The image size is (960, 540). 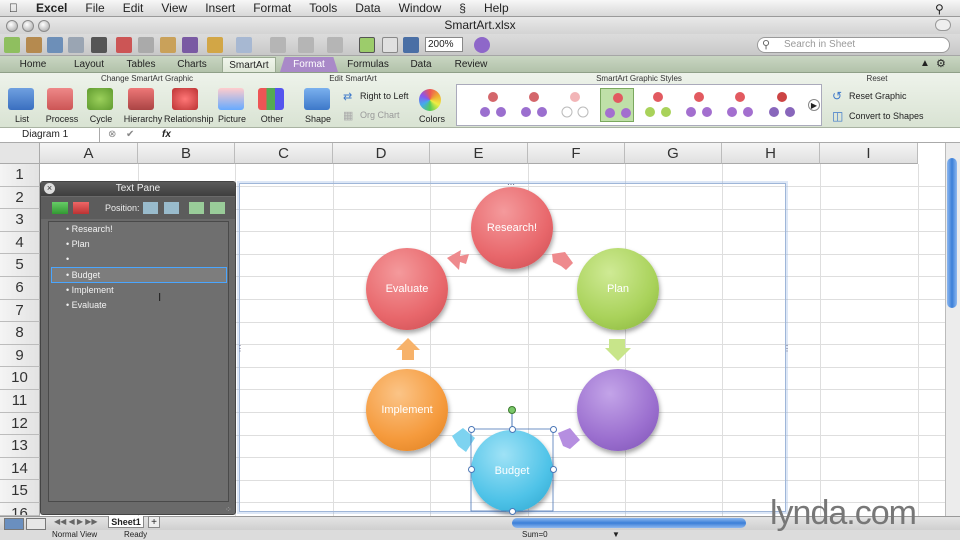 I want to click on text-pane-bullet-budget: • Budget, so click(x=83, y=275).